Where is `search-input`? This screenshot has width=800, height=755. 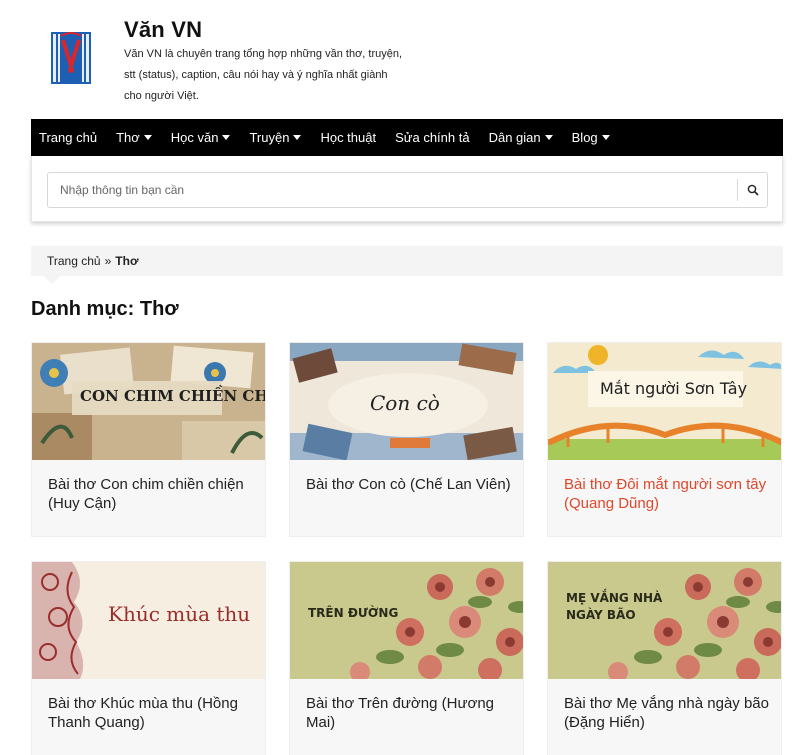 search-input is located at coordinates (393, 190).